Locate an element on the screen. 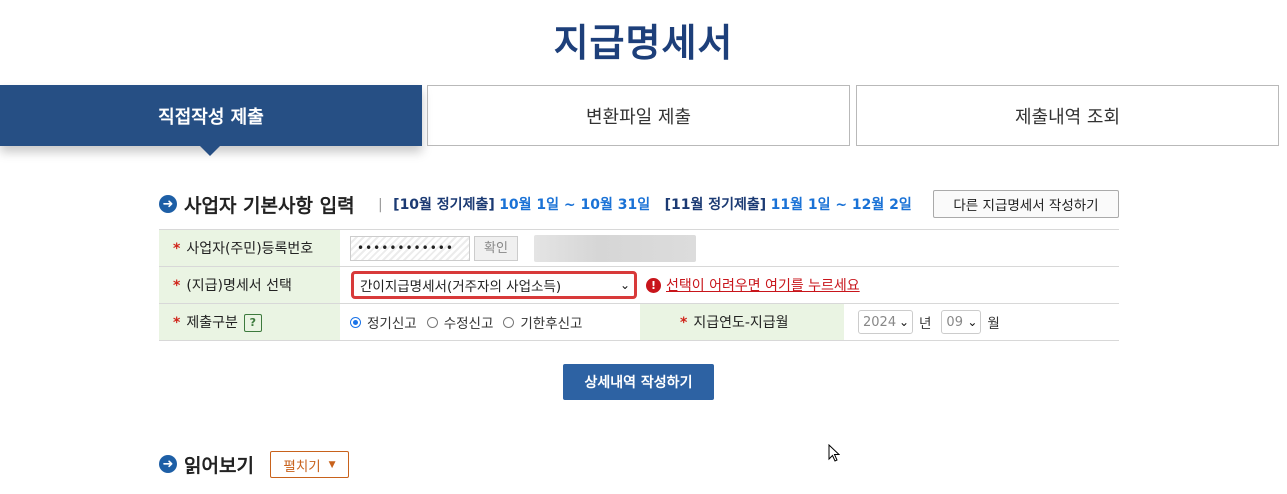  statement-type-select: 간이지급명세서(거주자의 사업소득) ⌄ is located at coordinates (494, 285).